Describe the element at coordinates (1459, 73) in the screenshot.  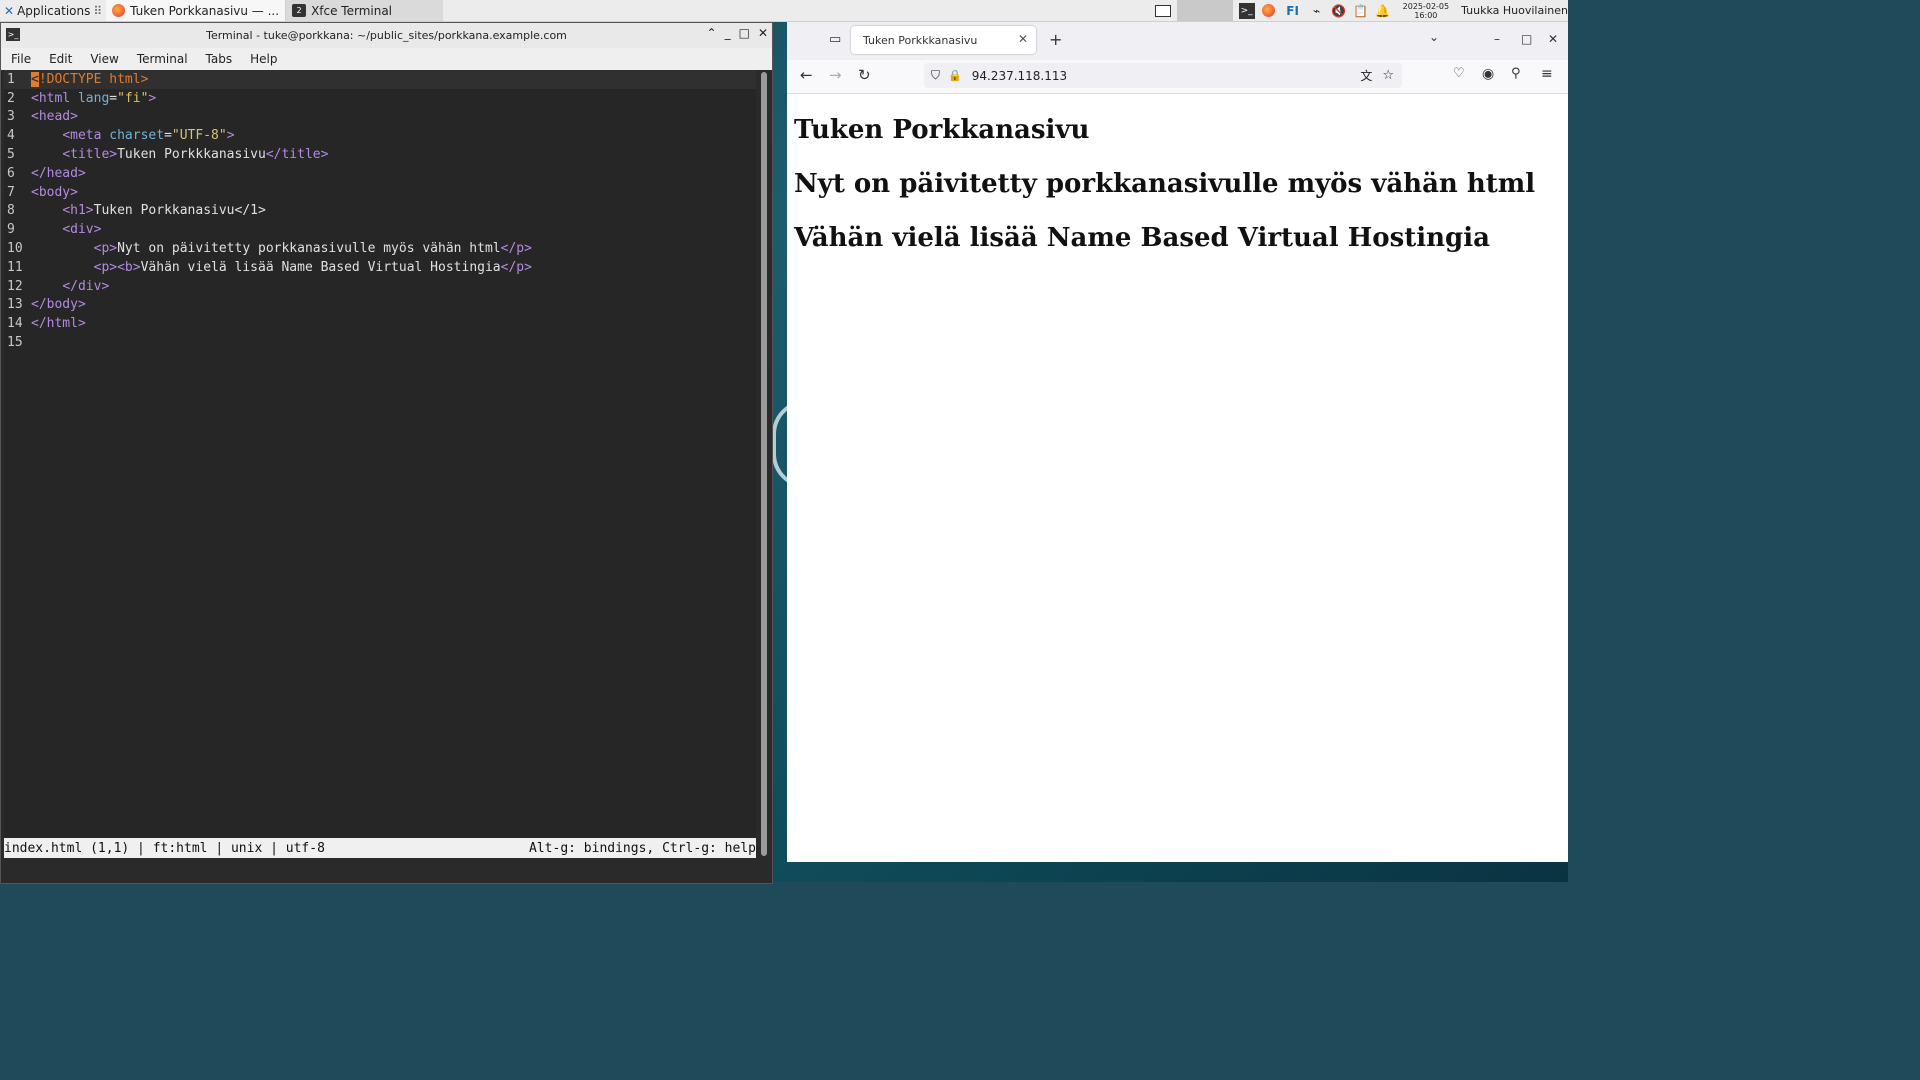
I see `pocket-icon: ♡` at that location.